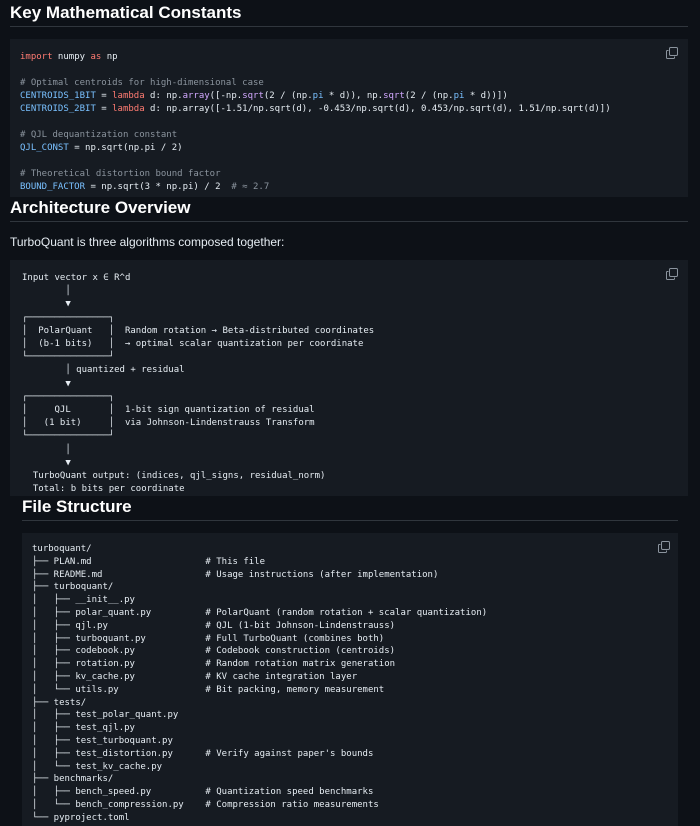 Image resolution: width=700 pixels, height=826 pixels. Describe the element at coordinates (109, 57) in the screenshot. I see `code-token: np` at that location.